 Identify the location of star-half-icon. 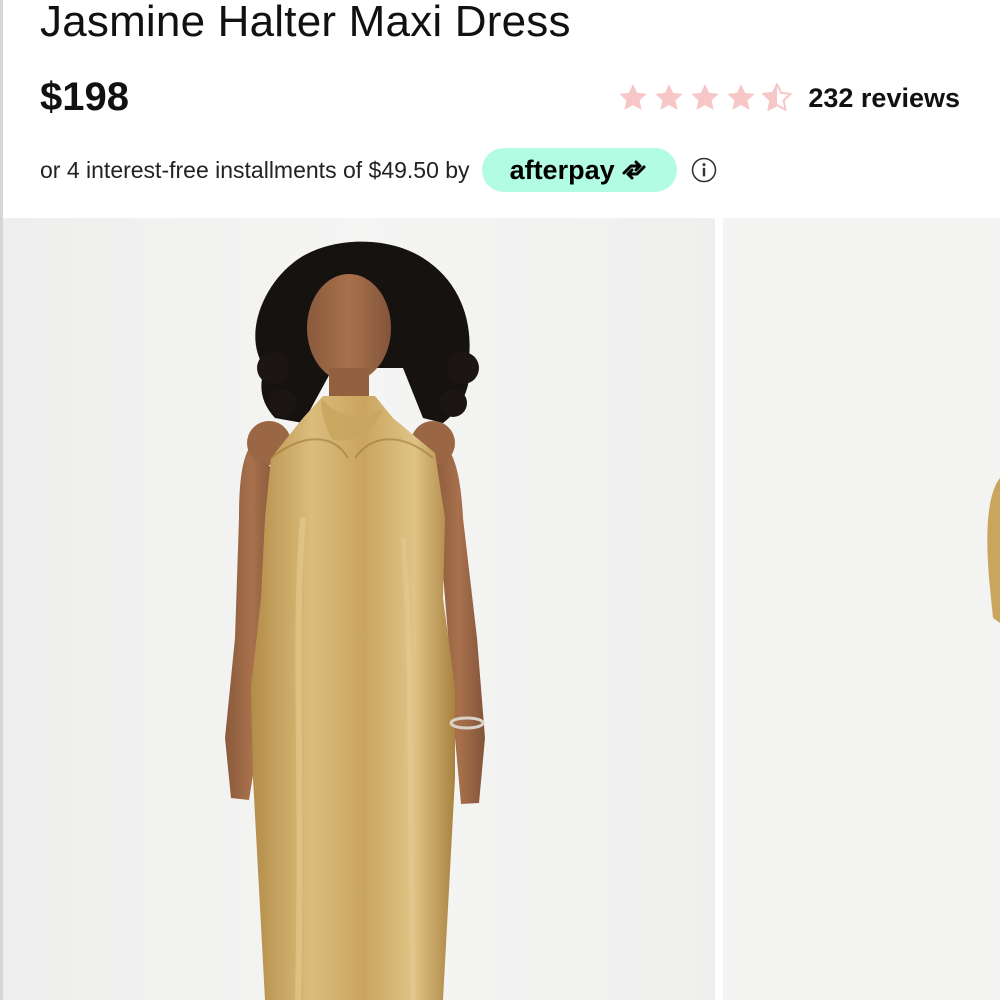
(777, 97).